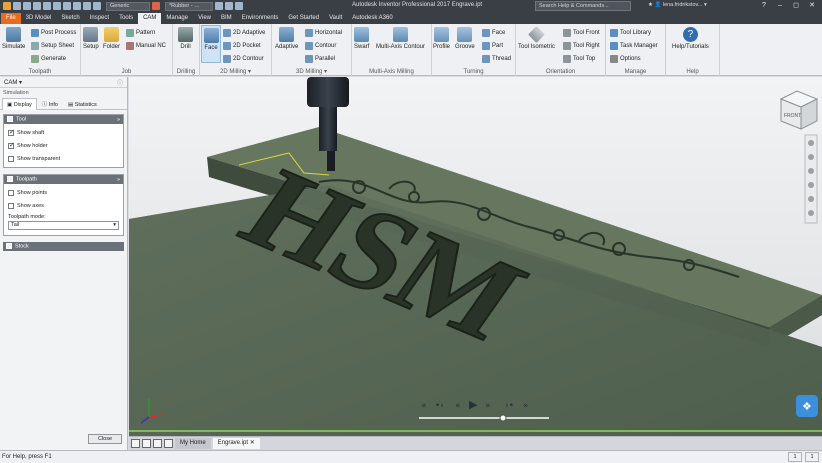 The image size is (822, 463). What do you see at coordinates (11, 192) in the screenshot?
I see `show-points-checkbox` at bounding box center [11, 192].